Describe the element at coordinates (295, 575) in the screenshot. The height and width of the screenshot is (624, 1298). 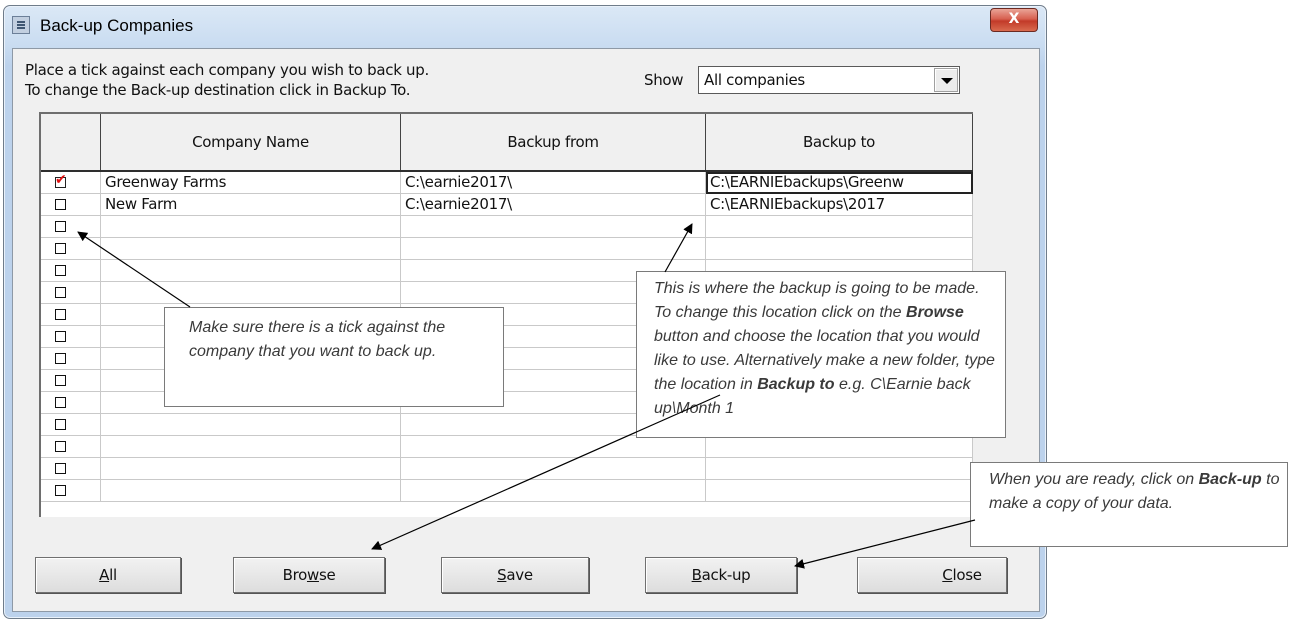
I see `browse-label-pre: Bro` at that location.